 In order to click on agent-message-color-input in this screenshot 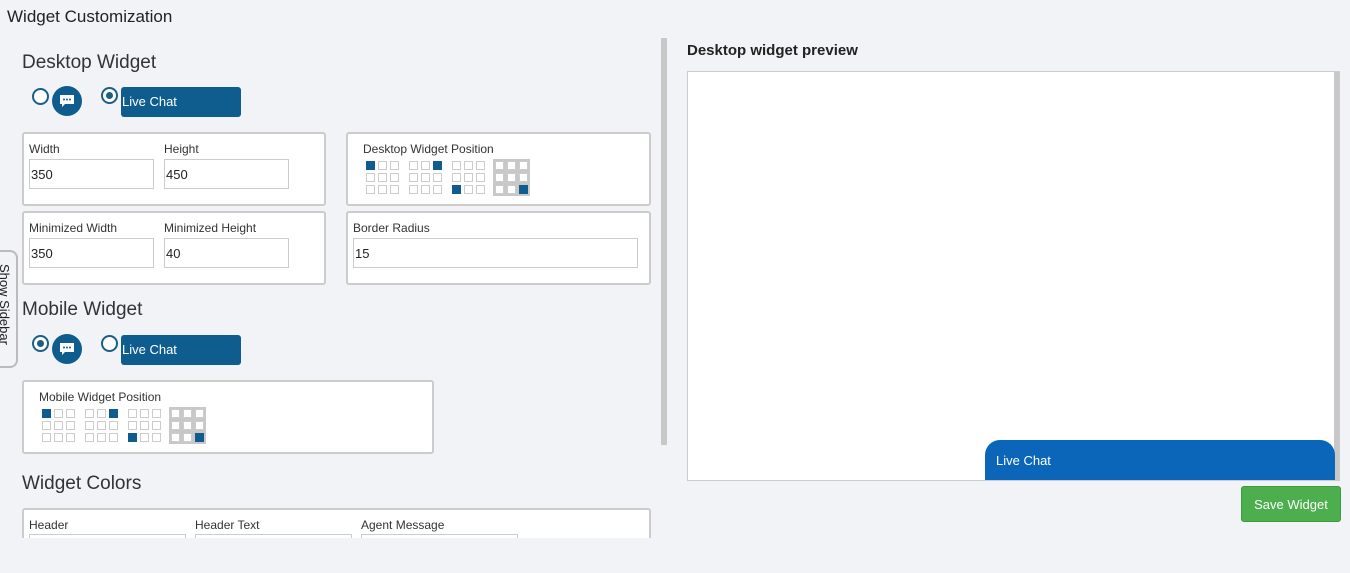, I will do `click(439, 536)`.